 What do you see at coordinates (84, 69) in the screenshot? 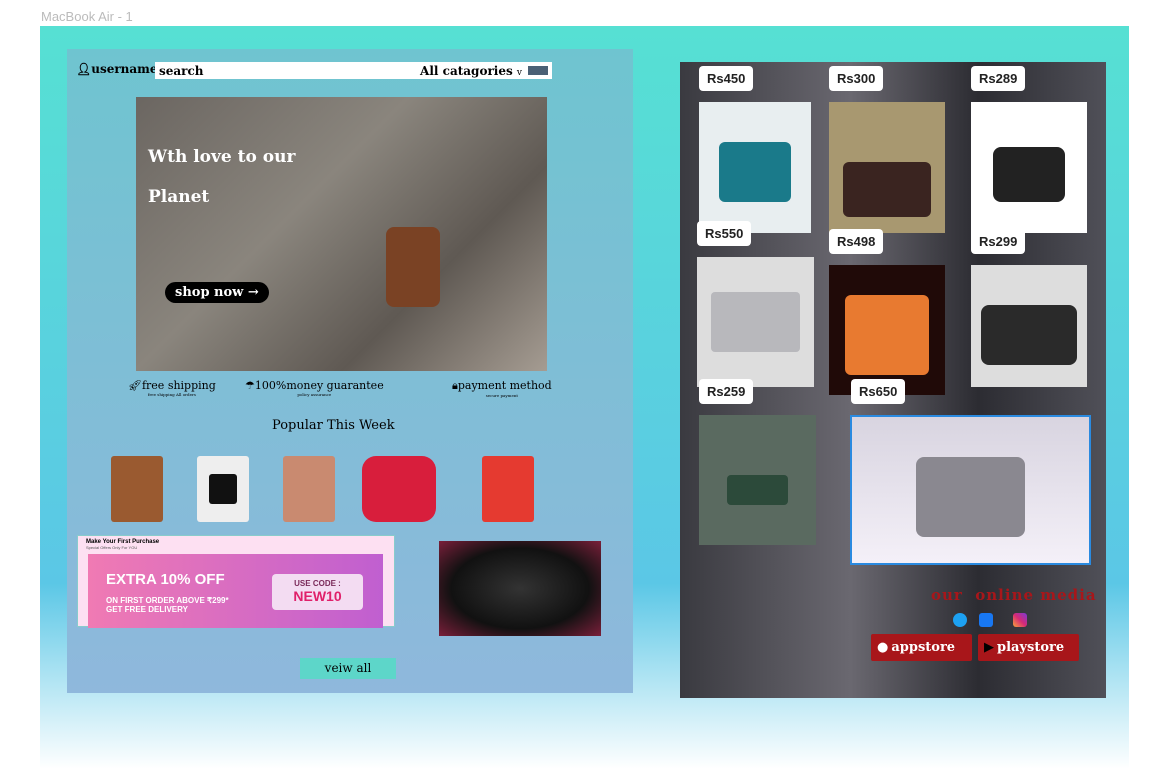
I see `user-icon: 👤︎` at bounding box center [84, 69].